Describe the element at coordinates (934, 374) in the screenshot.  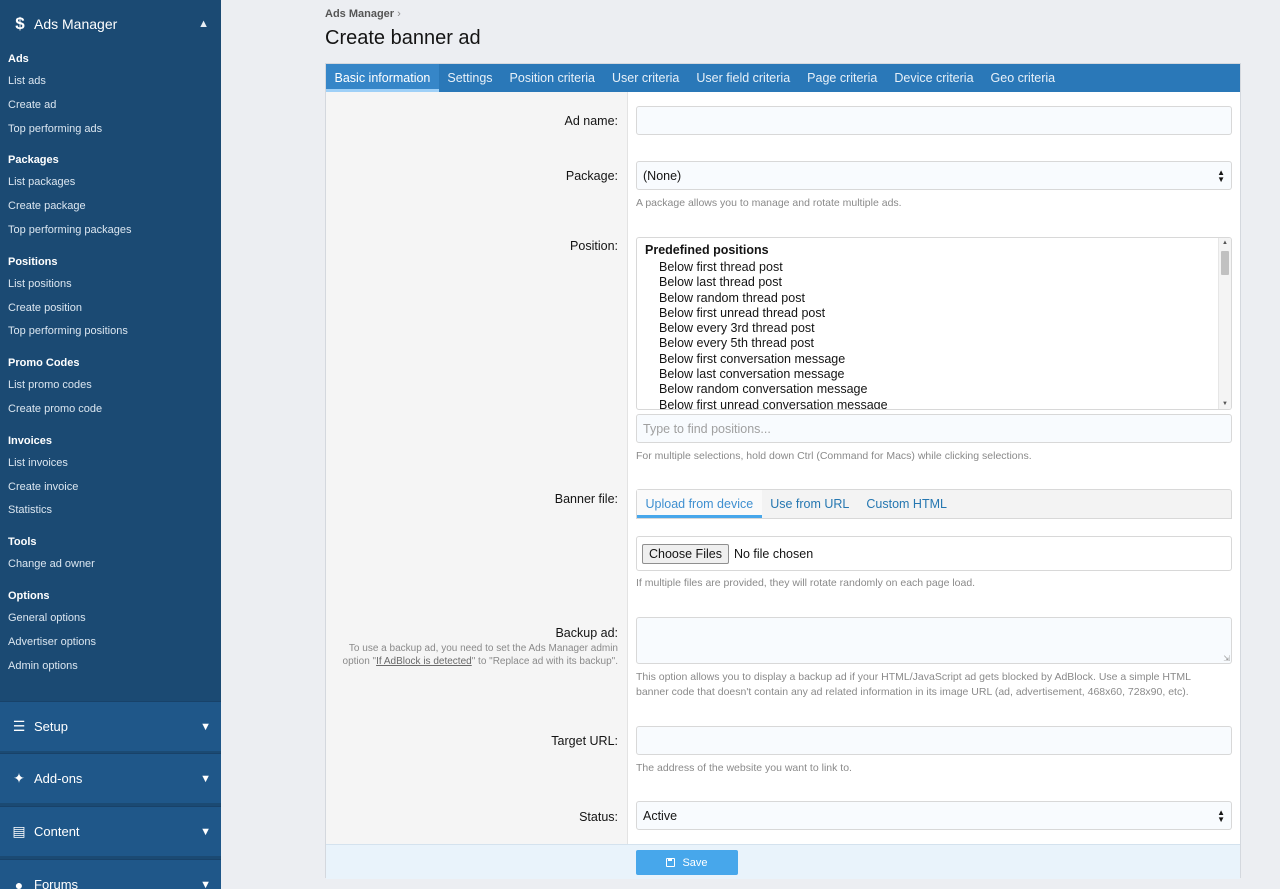
I see `position-option: Below last conversation message` at that location.